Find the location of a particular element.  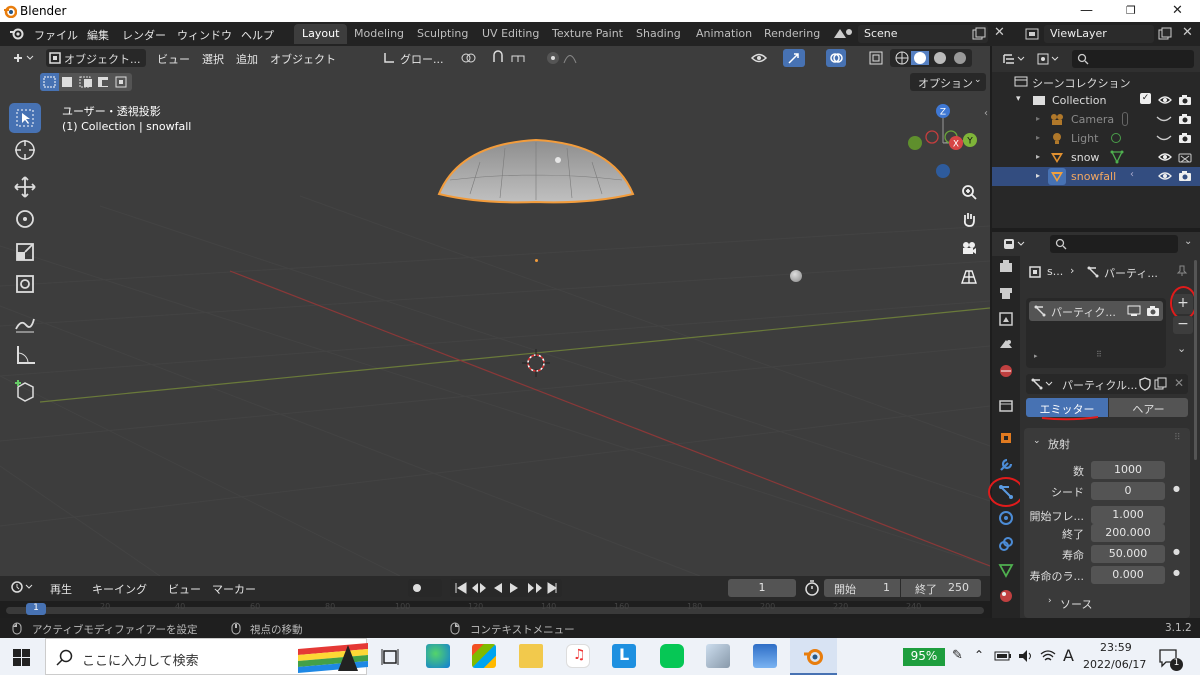

tab-shading: Shading is located at coordinates (658, 34).